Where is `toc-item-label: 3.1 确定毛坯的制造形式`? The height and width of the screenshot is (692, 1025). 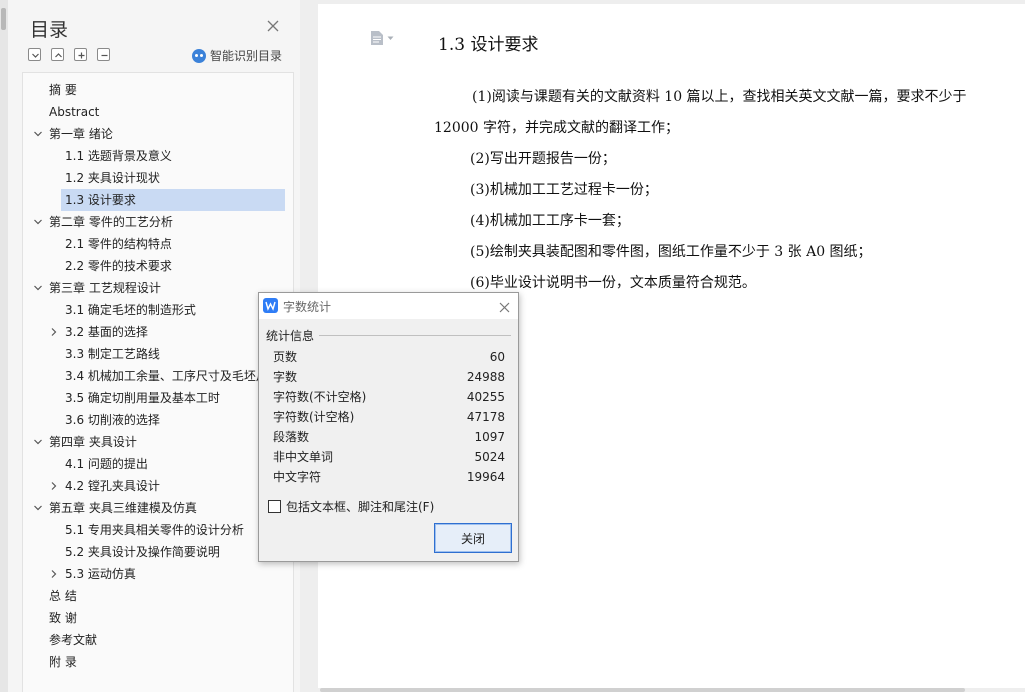 toc-item-label: 3.1 确定毛坯的制造形式 is located at coordinates (130, 310).